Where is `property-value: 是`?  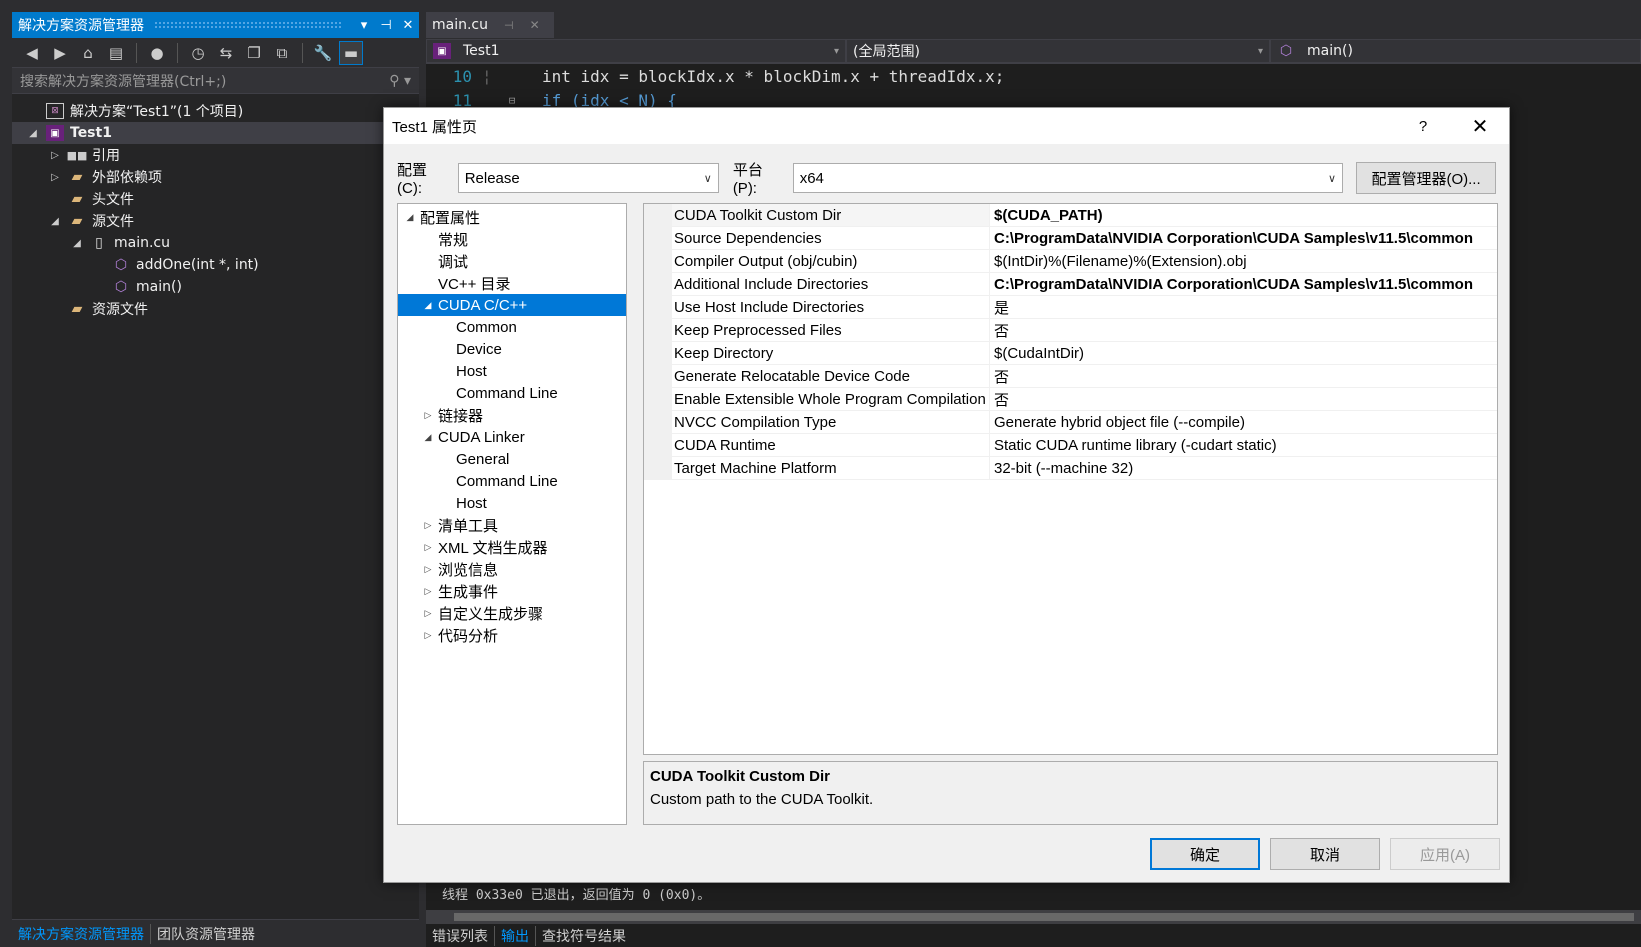 property-value: 是 is located at coordinates (1243, 307).